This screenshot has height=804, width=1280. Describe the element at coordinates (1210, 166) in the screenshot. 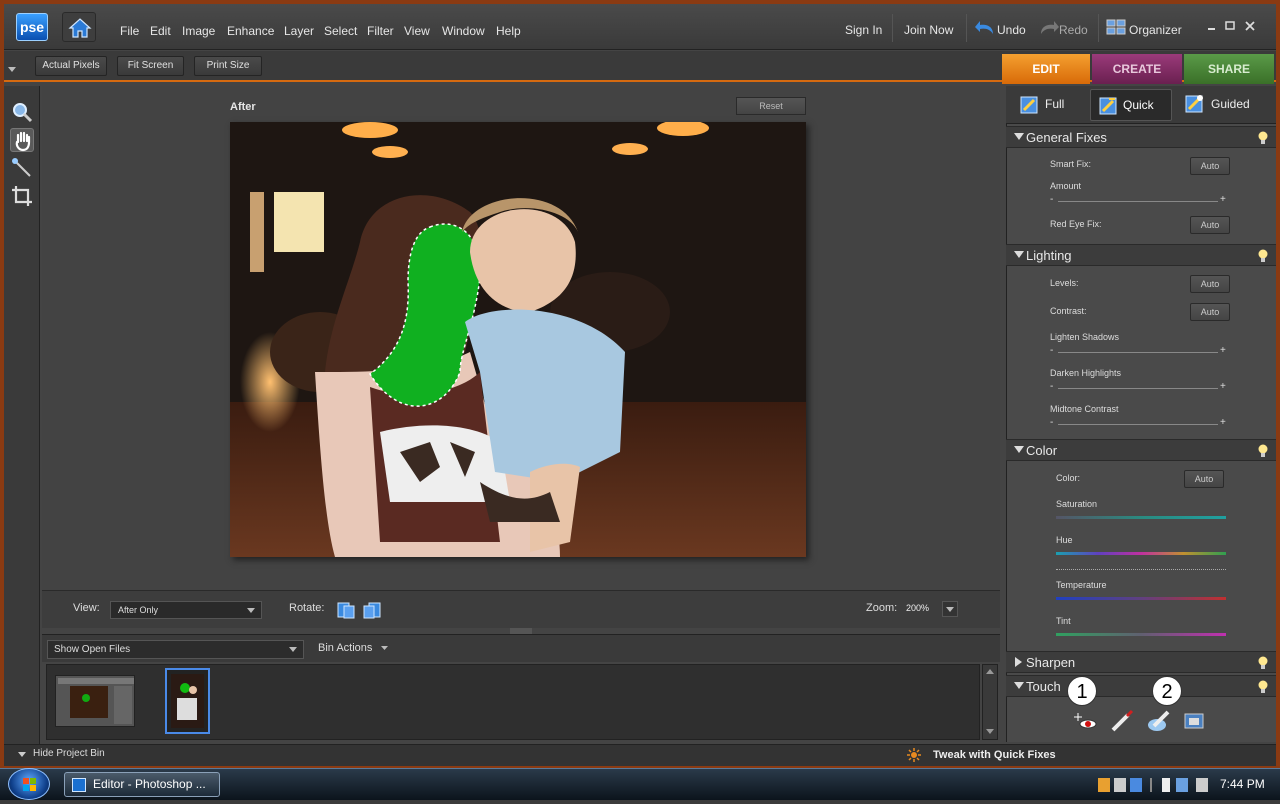

I see `smart-fix-auto-button: Auto` at that location.